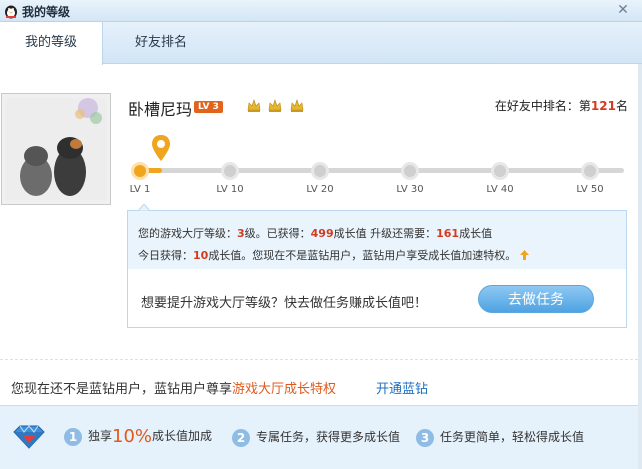 This screenshot has height=469, width=642. I want to click on location-pin-icon, so click(161, 148).